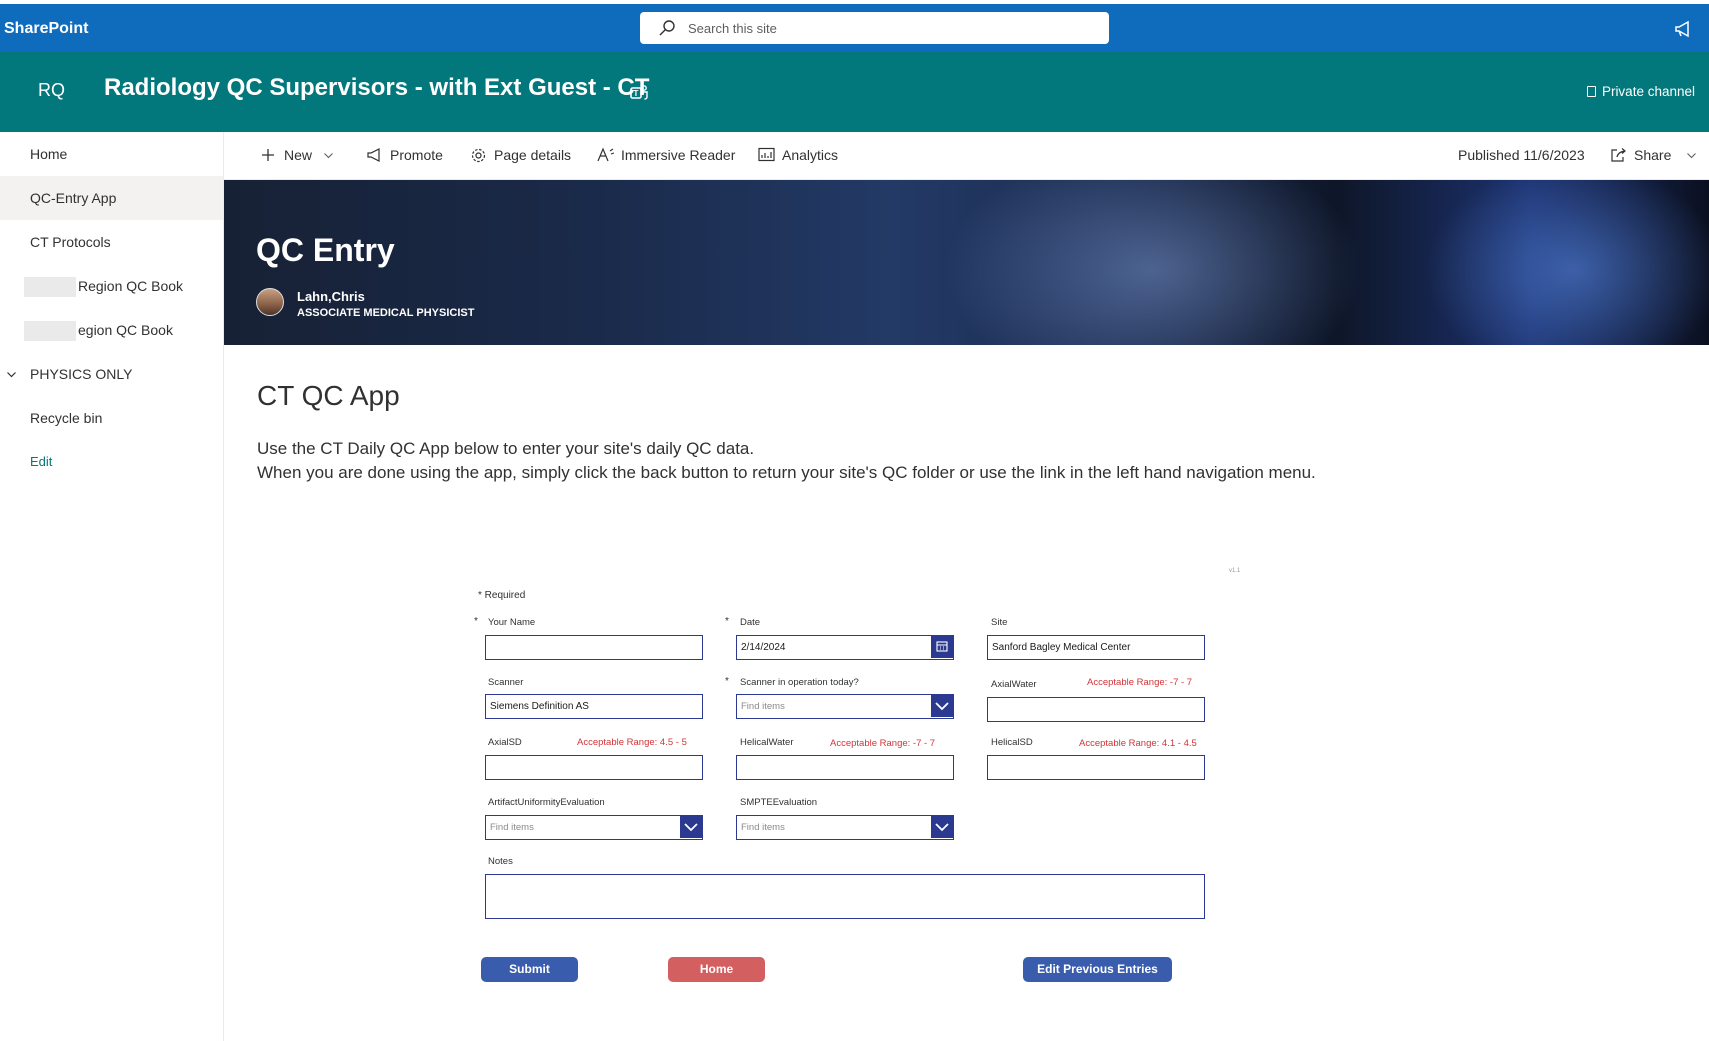 This screenshot has width=1709, height=1041. I want to click on analytics-icon, so click(766, 154).